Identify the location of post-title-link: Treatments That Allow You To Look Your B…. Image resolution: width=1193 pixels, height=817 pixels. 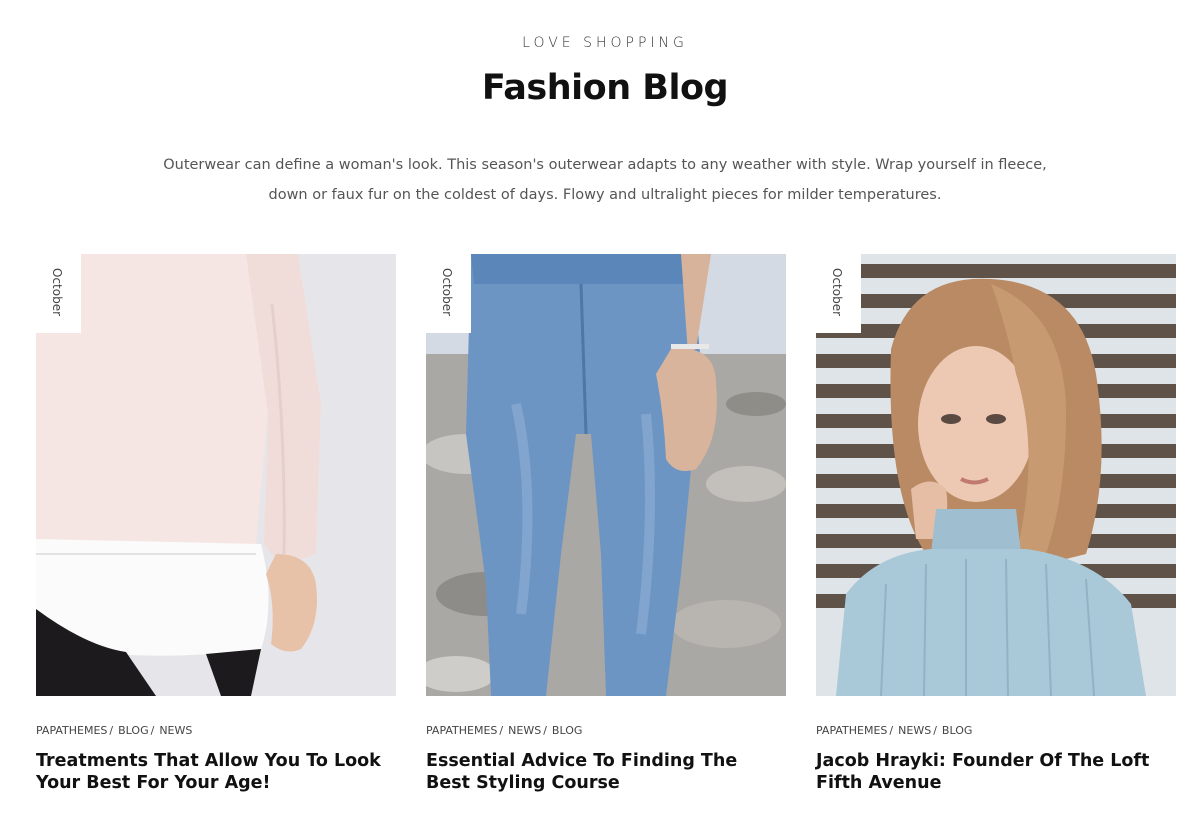
(216, 772).